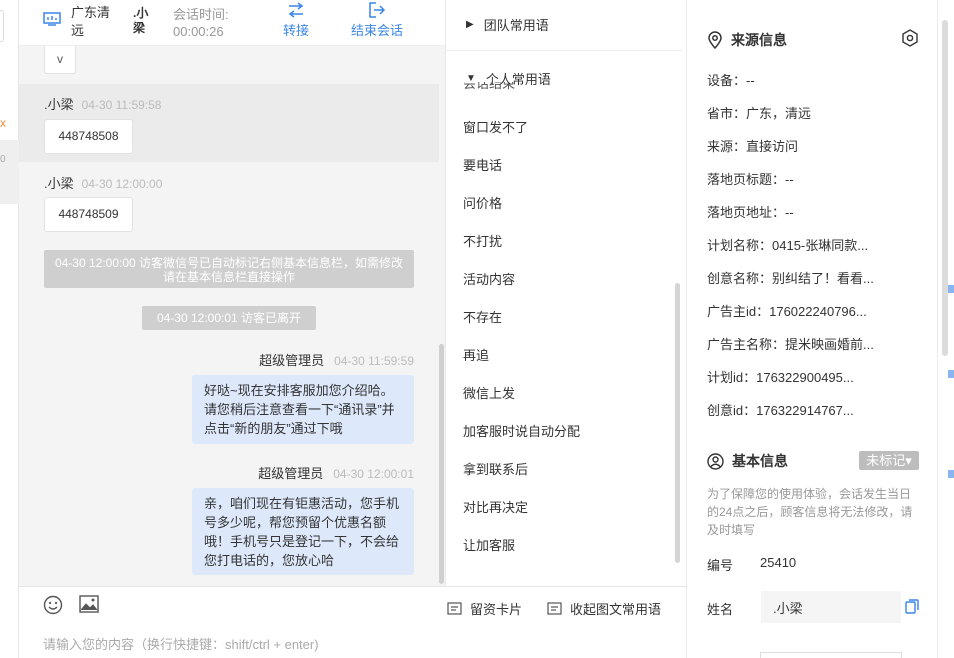  I want to click on location-pin-icon, so click(715, 40).